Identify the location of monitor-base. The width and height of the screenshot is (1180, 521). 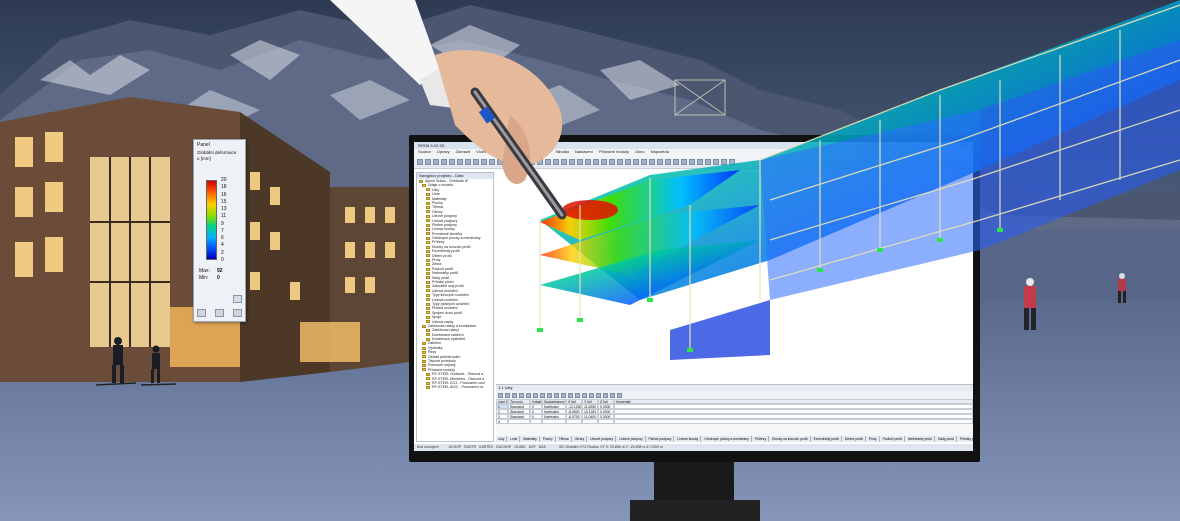
(695, 510).